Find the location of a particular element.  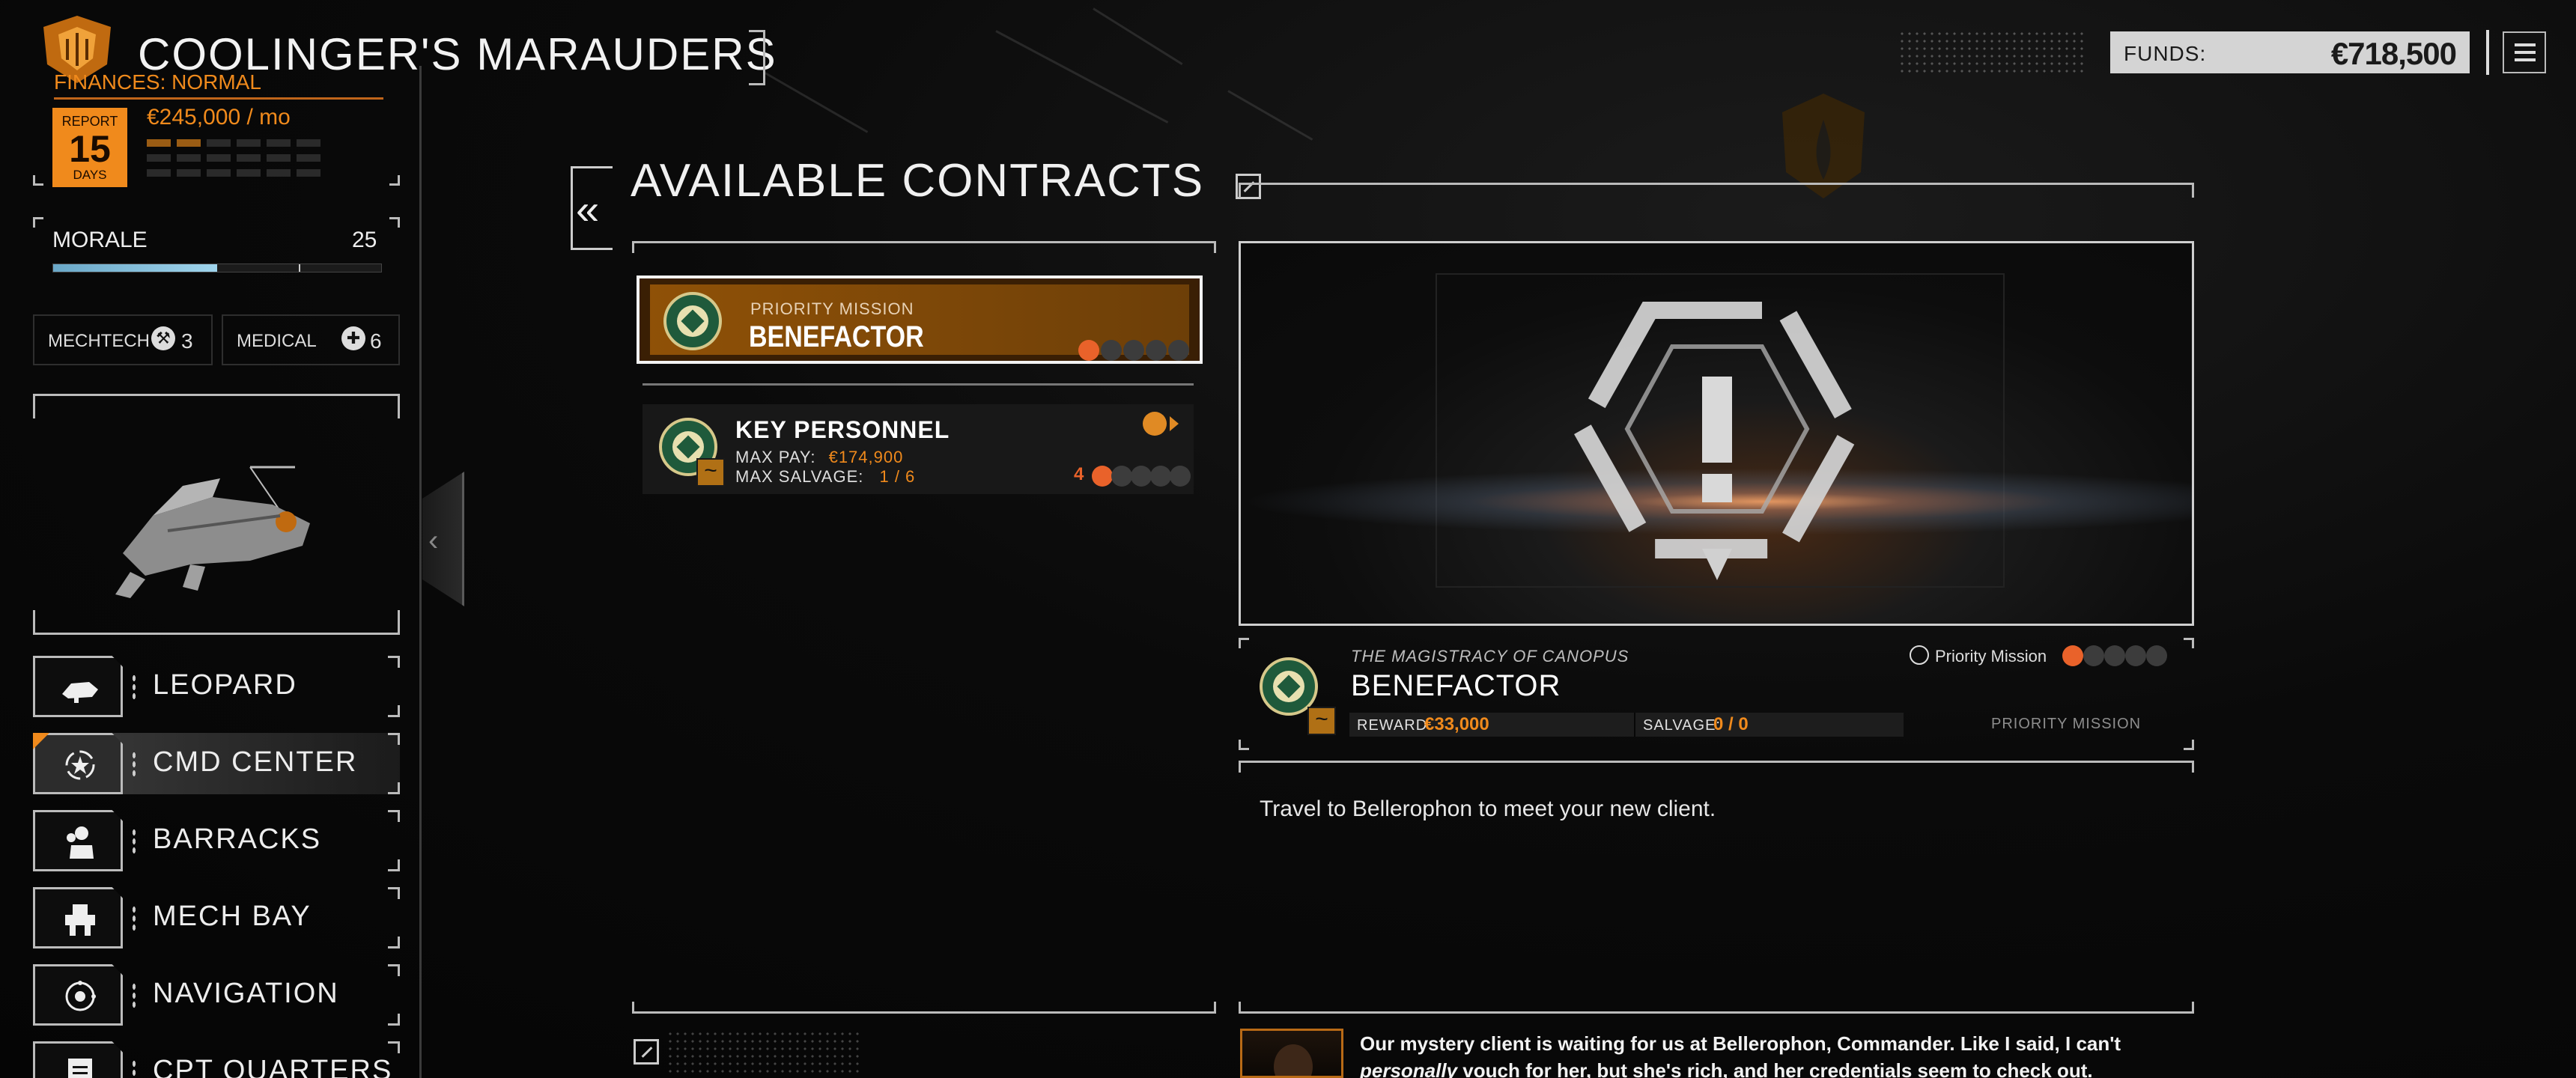

morale-bar-fill is located at coordinates (135, 268).